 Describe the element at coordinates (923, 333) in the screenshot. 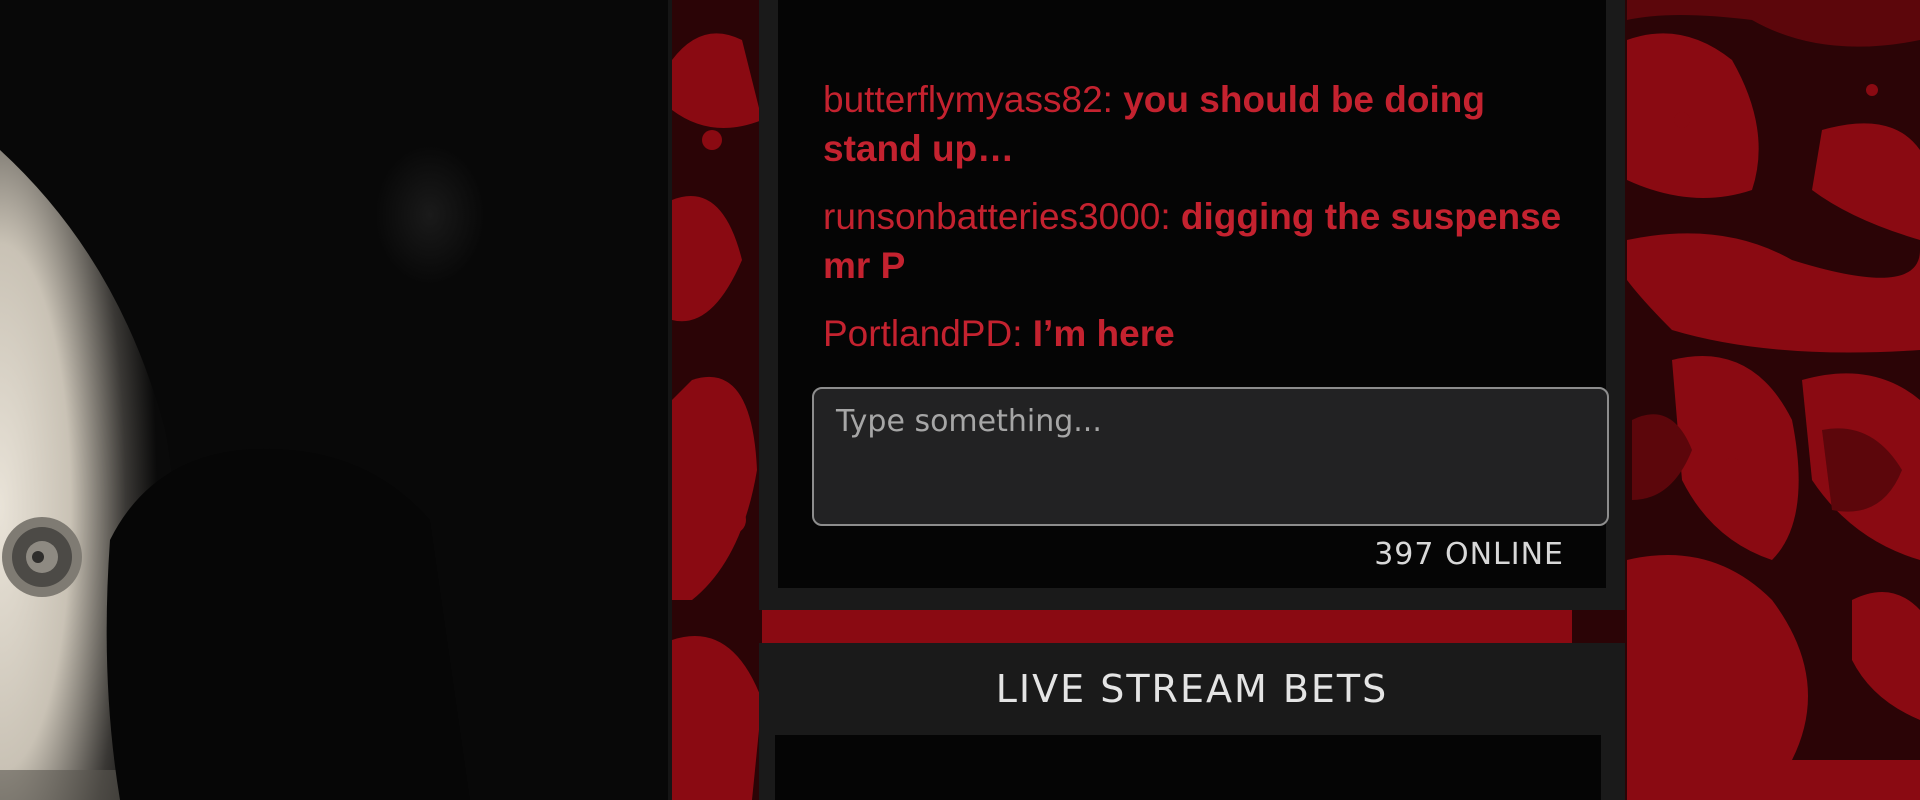

I see `chat-username: PortlandPD:` at that location.